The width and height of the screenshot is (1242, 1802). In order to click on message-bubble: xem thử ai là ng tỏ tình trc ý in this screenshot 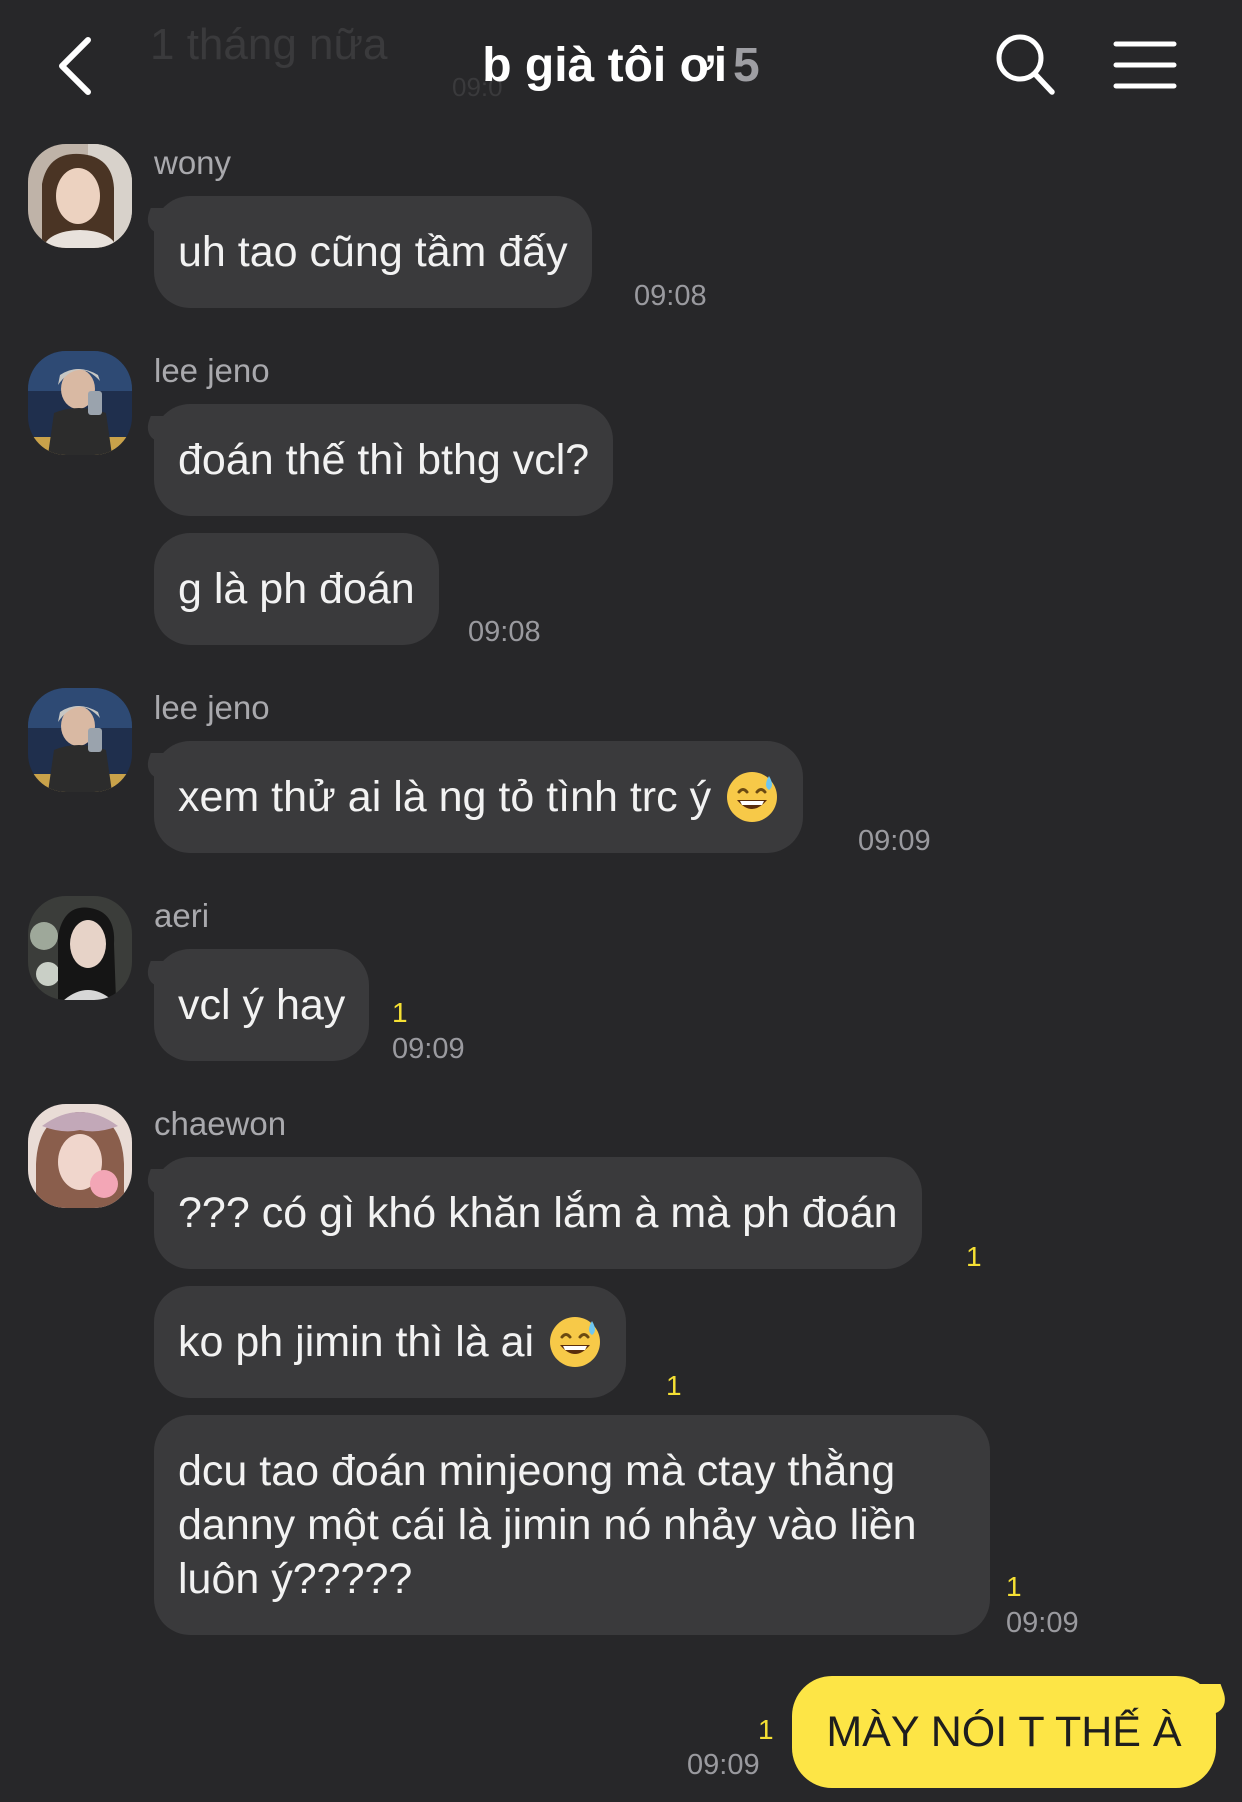, I will do `click(479, 797)`.